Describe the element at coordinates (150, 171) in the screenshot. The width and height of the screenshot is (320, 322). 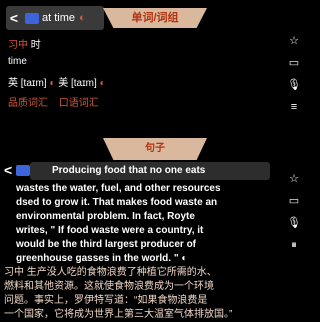
I see `sentence-header: Producing food that no one eats` at that location.